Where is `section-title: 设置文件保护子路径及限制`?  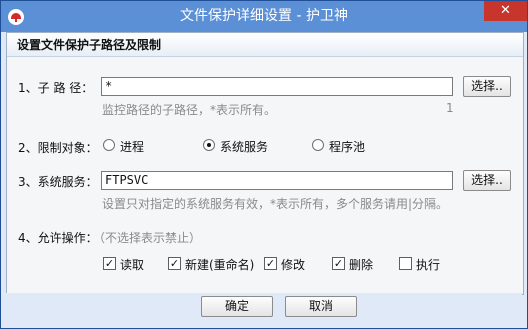 section-title: 设置文件保护子路径及限制 is located at coordinates (265, 45).